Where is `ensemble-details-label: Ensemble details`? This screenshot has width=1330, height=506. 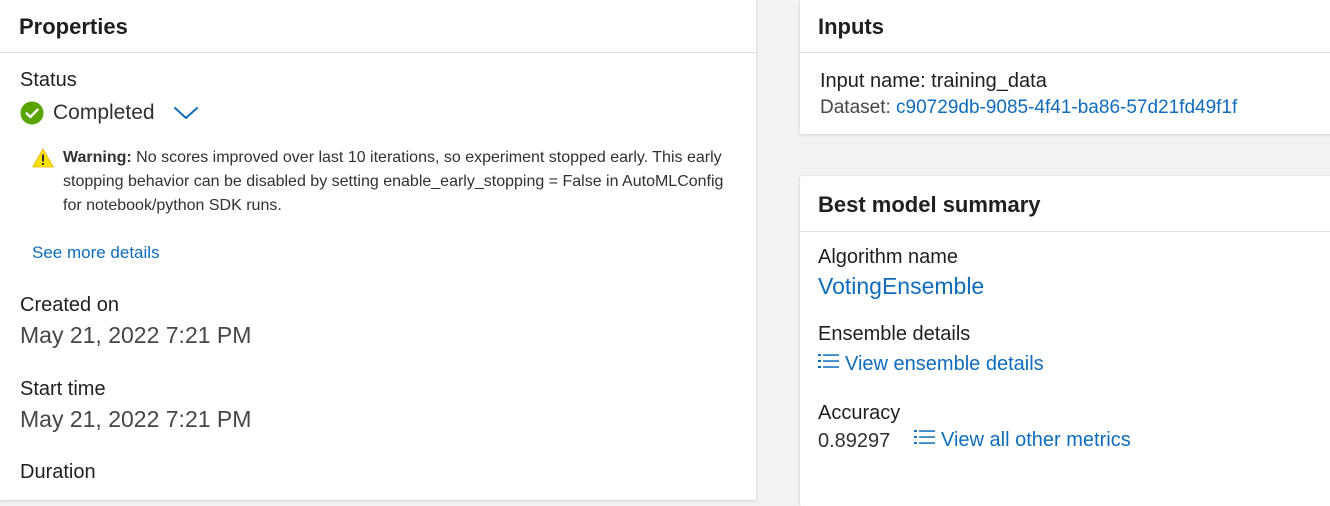
ensemble-details-label: Ensemble details is located at coordinates (894, 334).